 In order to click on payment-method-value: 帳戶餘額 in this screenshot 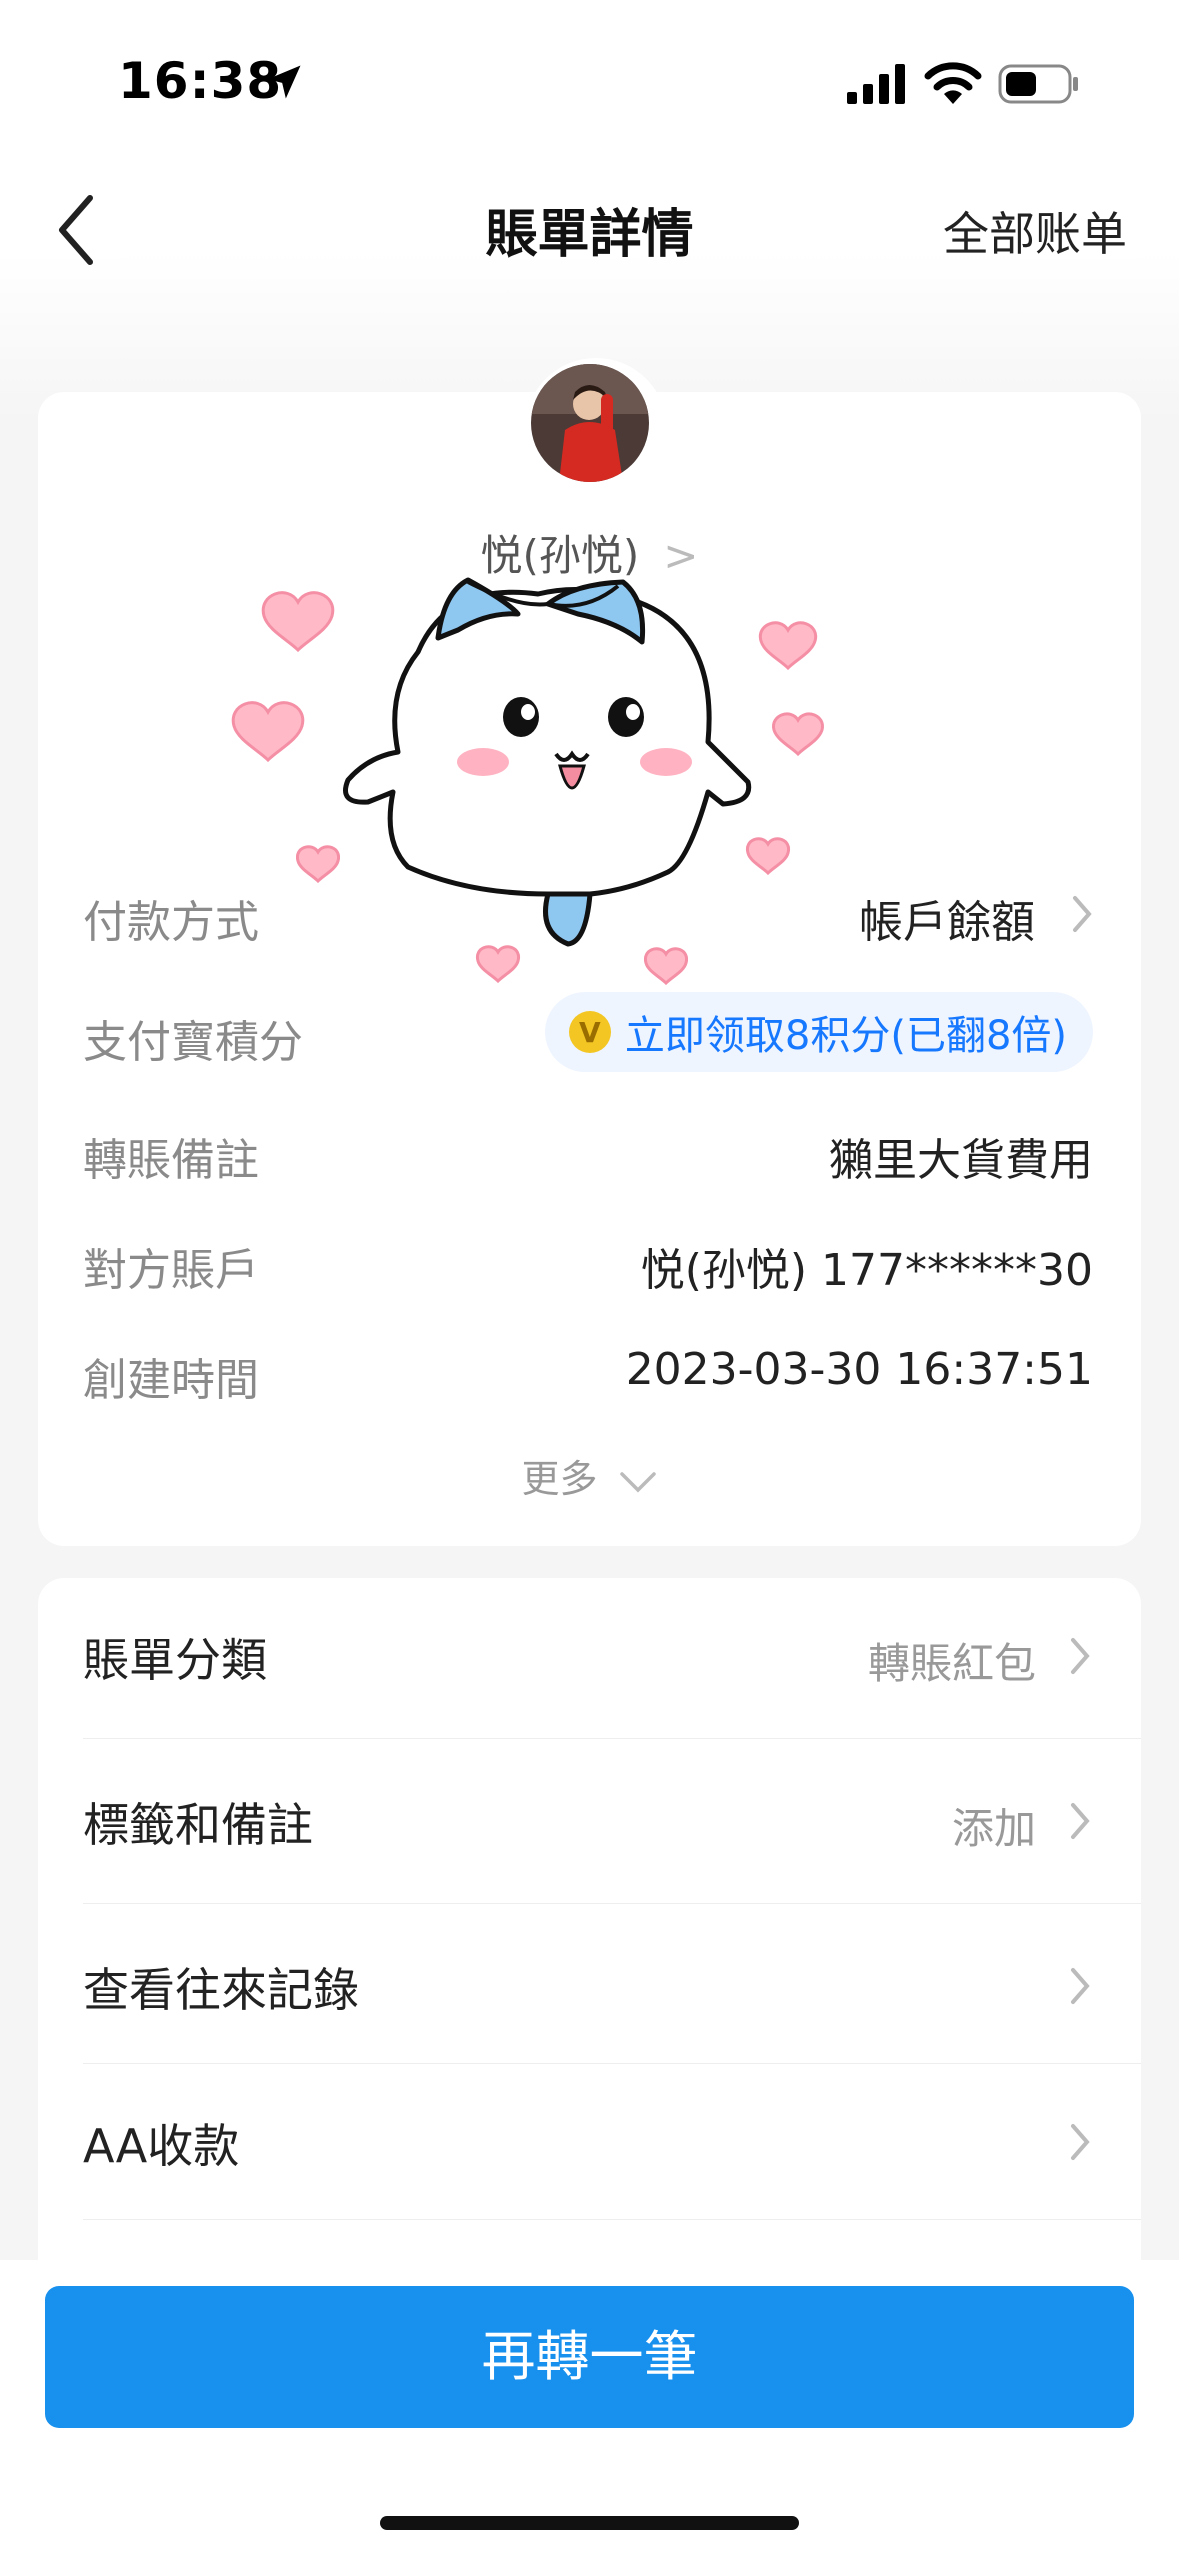, I will do `click(947, 922)`.